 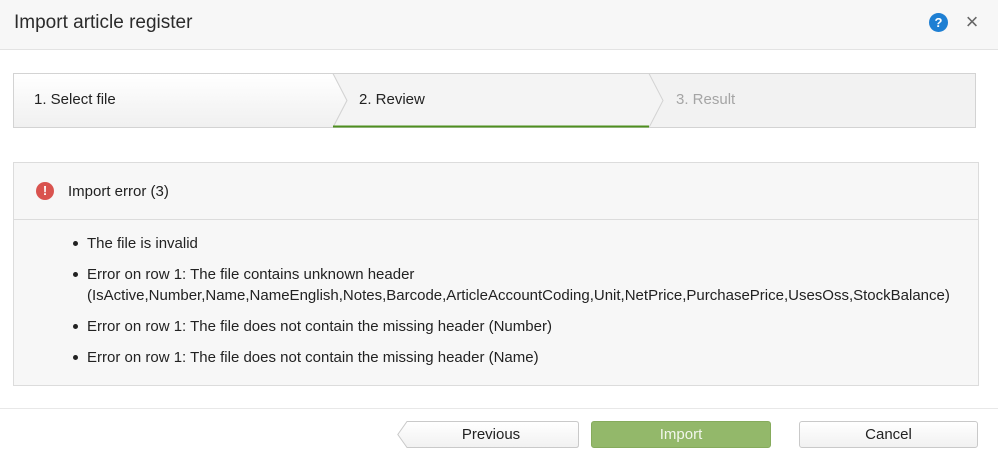 What do you see at coordinates (499, 25) in the screenshot?
I see `dialog-header: Import article register ? ×` at bounding box center [499, 25].